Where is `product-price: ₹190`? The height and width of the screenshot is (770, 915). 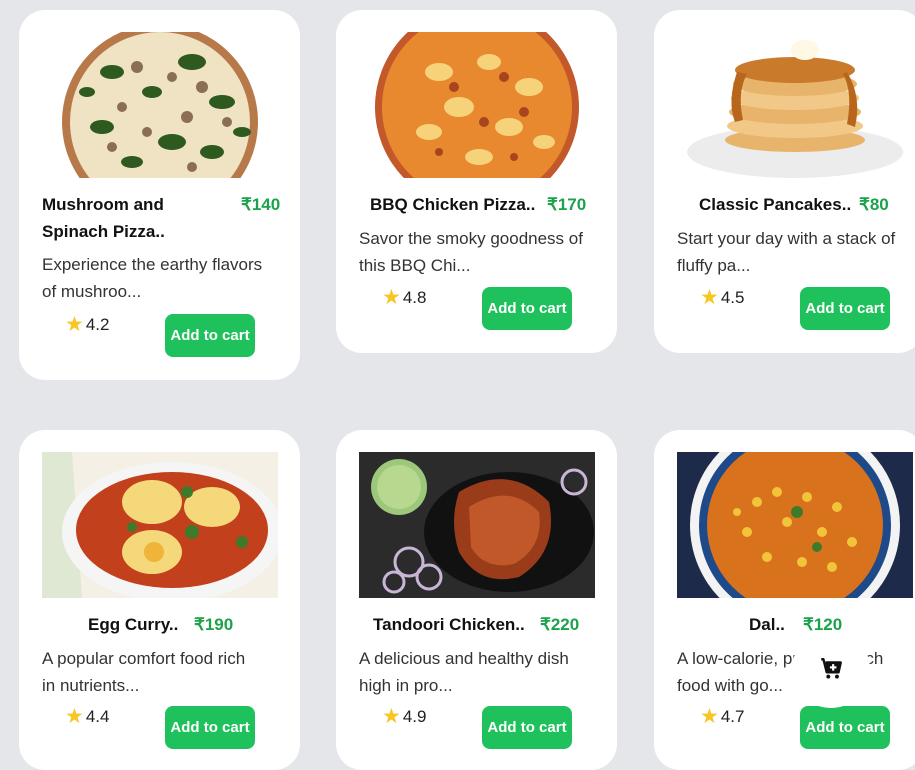 product-price: ₹190 is located at coordinates (214, 624).